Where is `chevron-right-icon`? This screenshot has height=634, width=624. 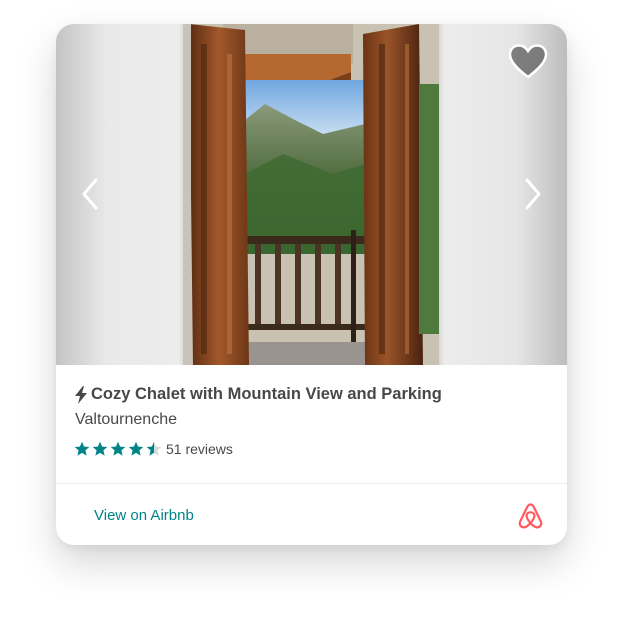
chevron-right-icon is located at coordinates (533, 194).